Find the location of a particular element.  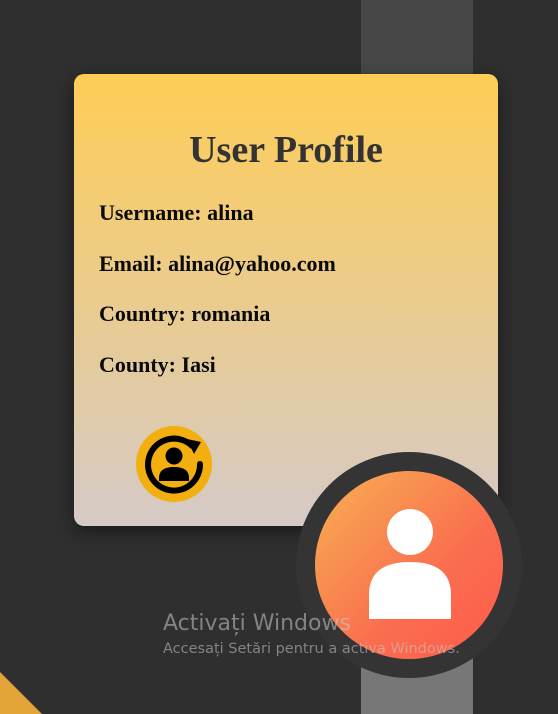

username-label: Username: is located at coordinates (150, 212).